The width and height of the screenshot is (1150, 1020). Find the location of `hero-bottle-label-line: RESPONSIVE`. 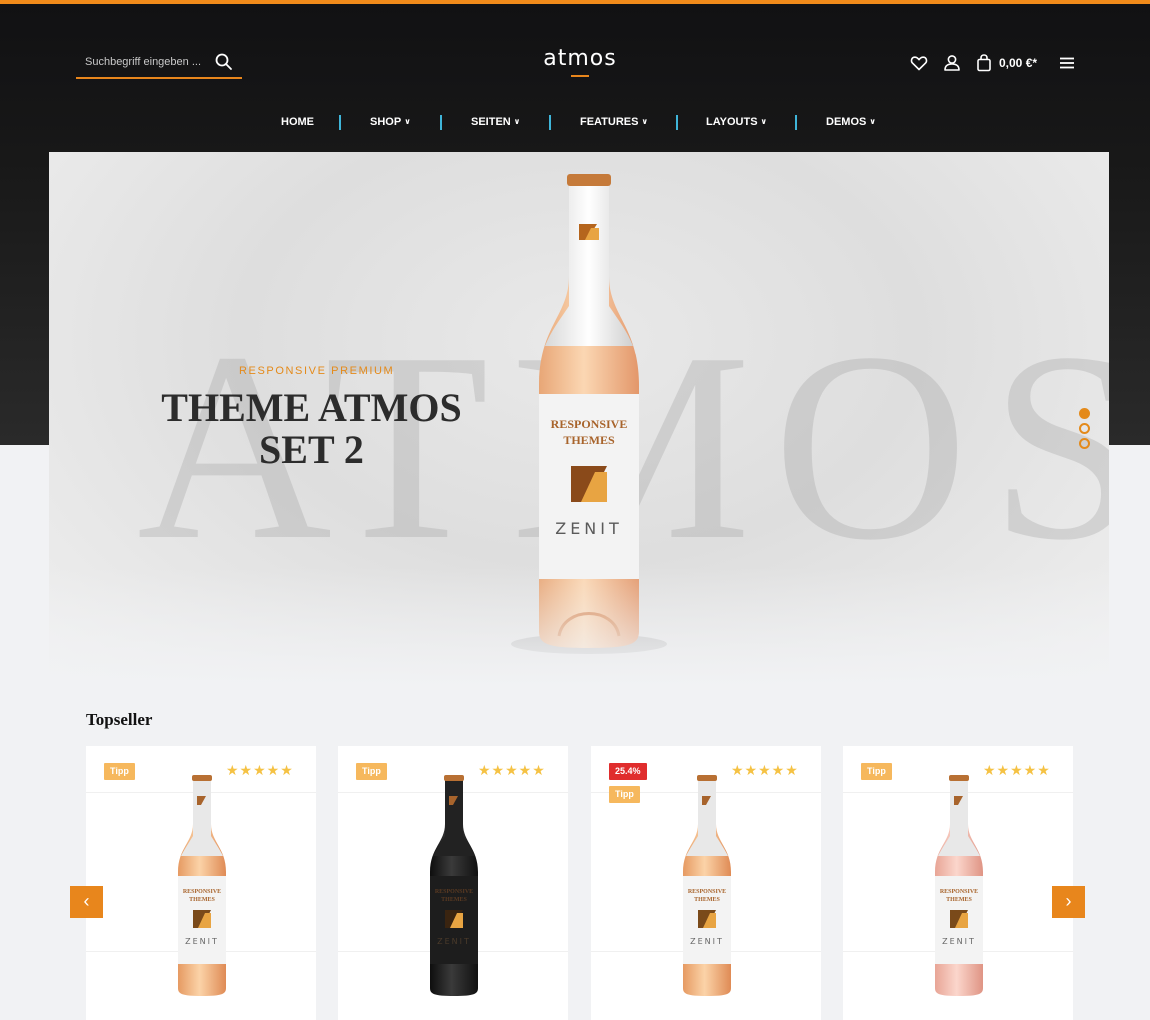

hero-bottle-label-line: RESPONSIVE is located at coordinates (589, 424).